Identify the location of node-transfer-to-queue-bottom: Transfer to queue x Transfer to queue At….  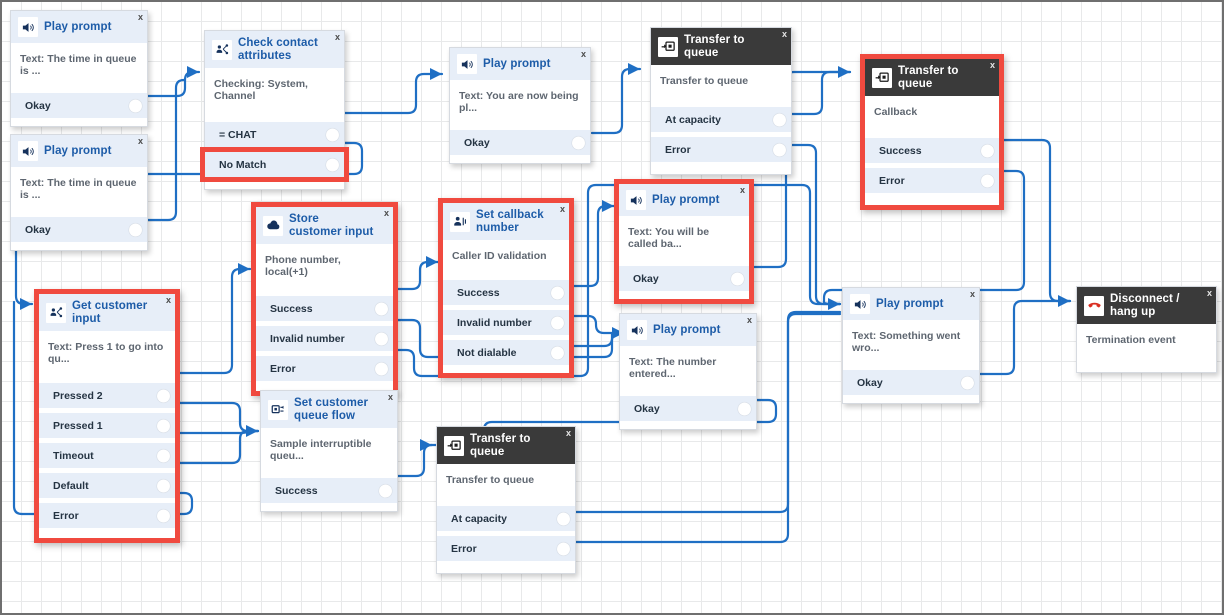
(506, 500).